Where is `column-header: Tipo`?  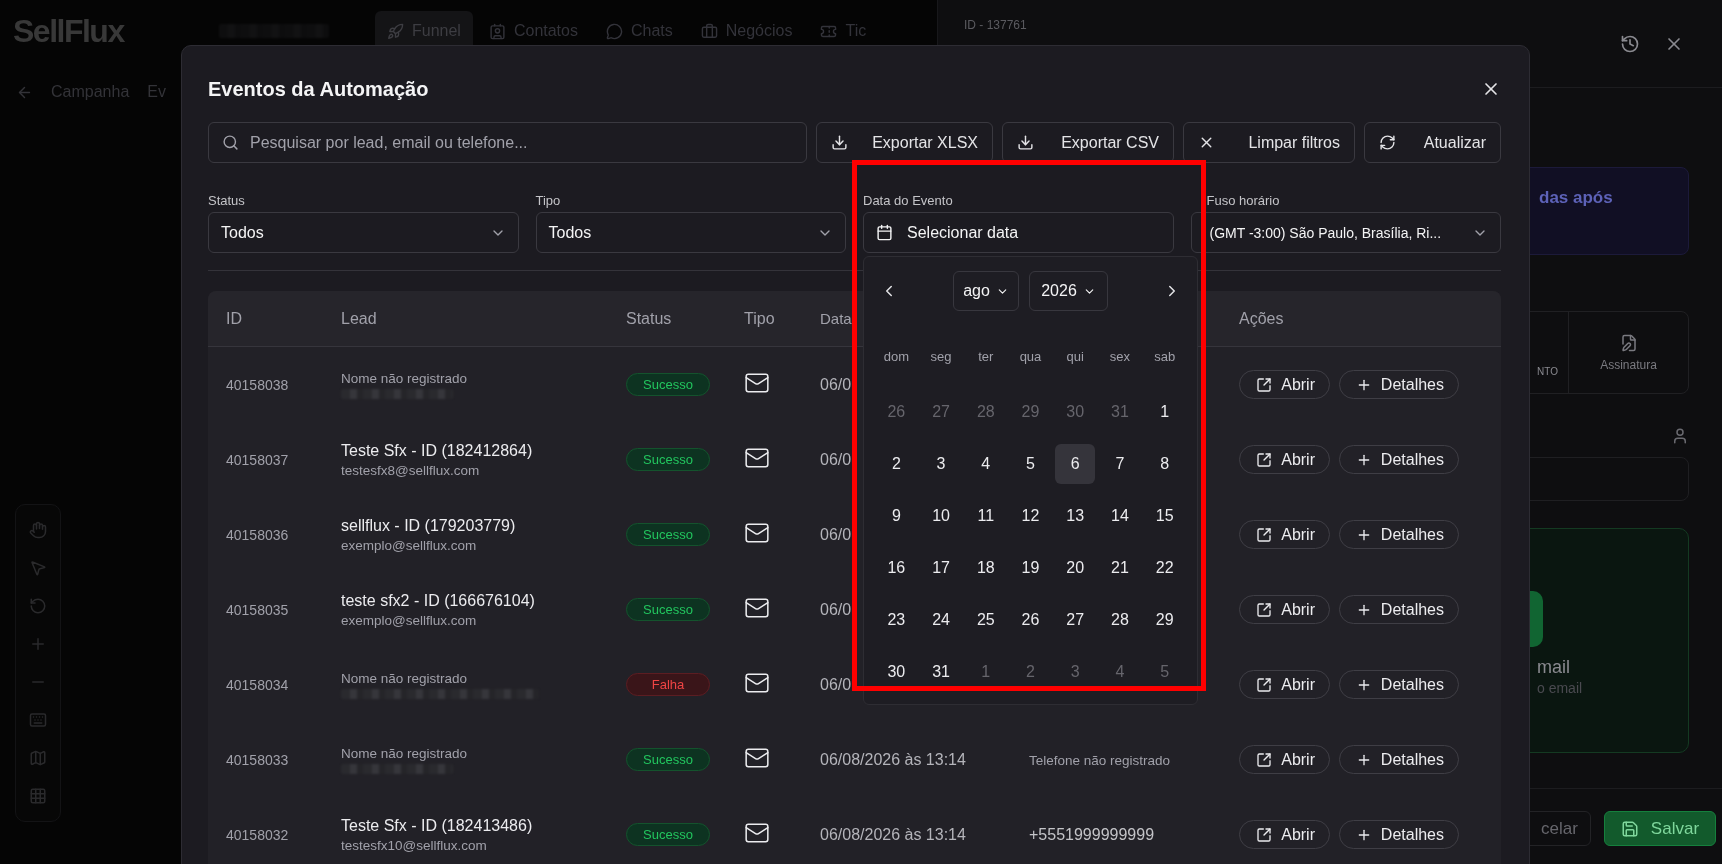 column-header: Tipo is located at coordinates (760, 318).